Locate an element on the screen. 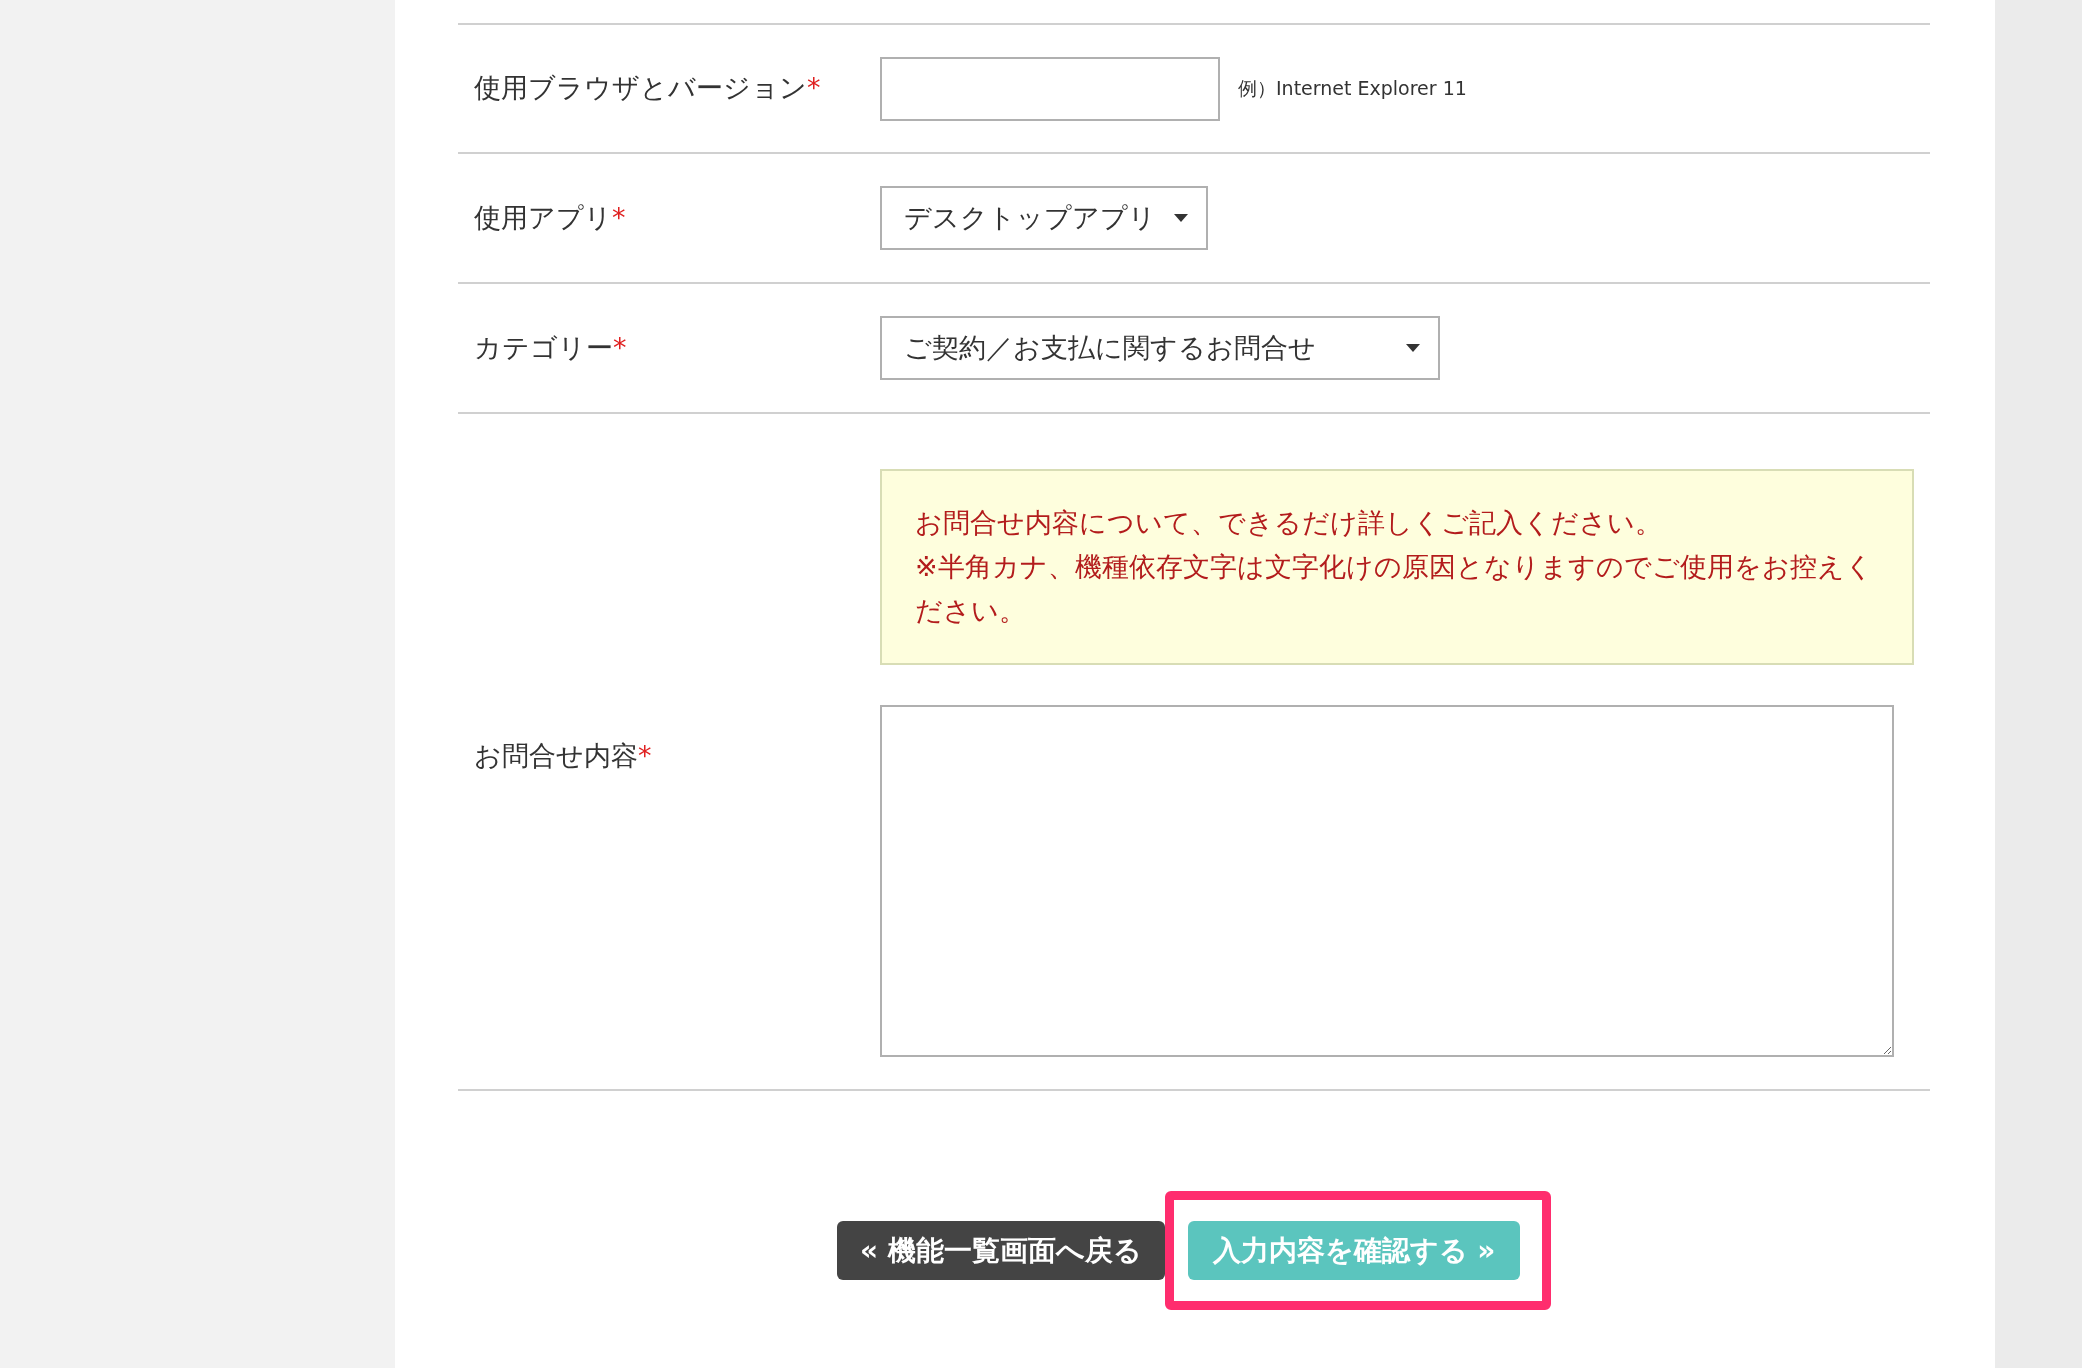 The image size is (2082, 1368). field-label: 使用アプリ is located at coordinates (543, 217).